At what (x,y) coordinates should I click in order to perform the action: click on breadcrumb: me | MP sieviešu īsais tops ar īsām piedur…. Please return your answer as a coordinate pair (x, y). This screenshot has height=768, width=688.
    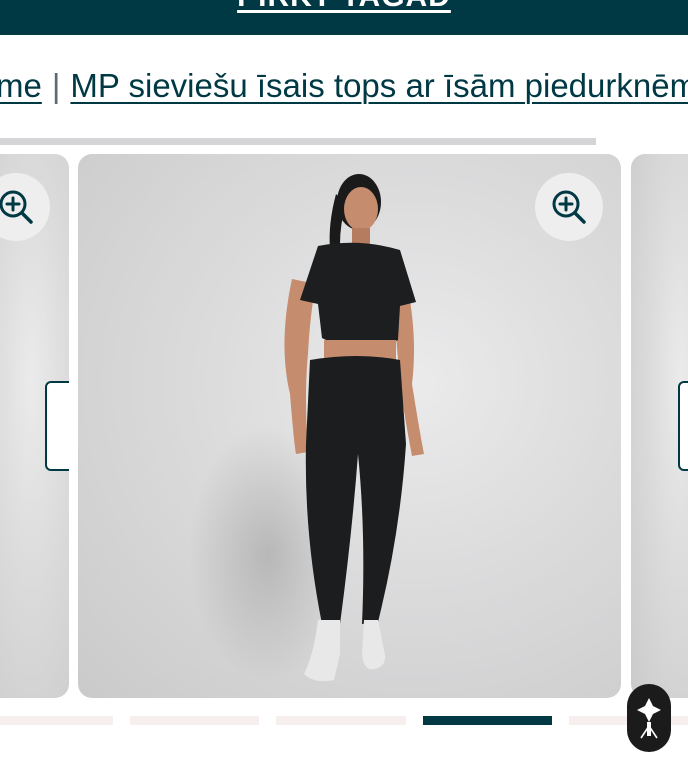
    Looking at the image, I should click on (344, 86).